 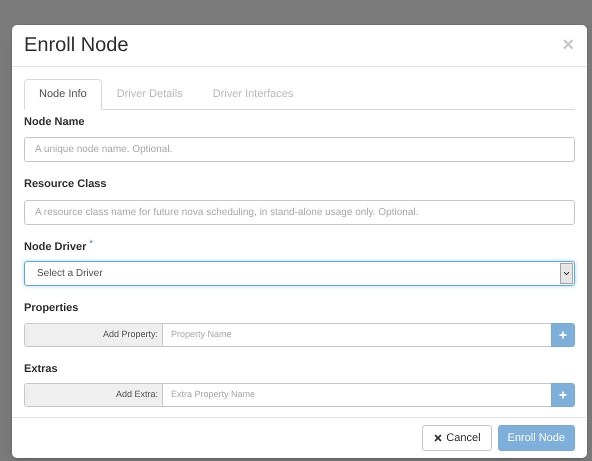 What do you see at coordinates (91, 243) in the screenshot?
I see `required-mark: *` at bounding box center [91, 243].